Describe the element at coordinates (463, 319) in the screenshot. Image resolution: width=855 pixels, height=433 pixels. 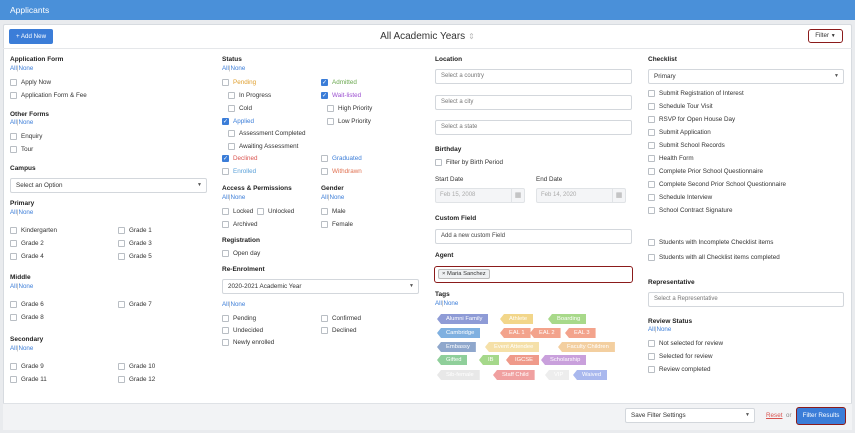
I see `tag-chip: Alumni Family` at that location.